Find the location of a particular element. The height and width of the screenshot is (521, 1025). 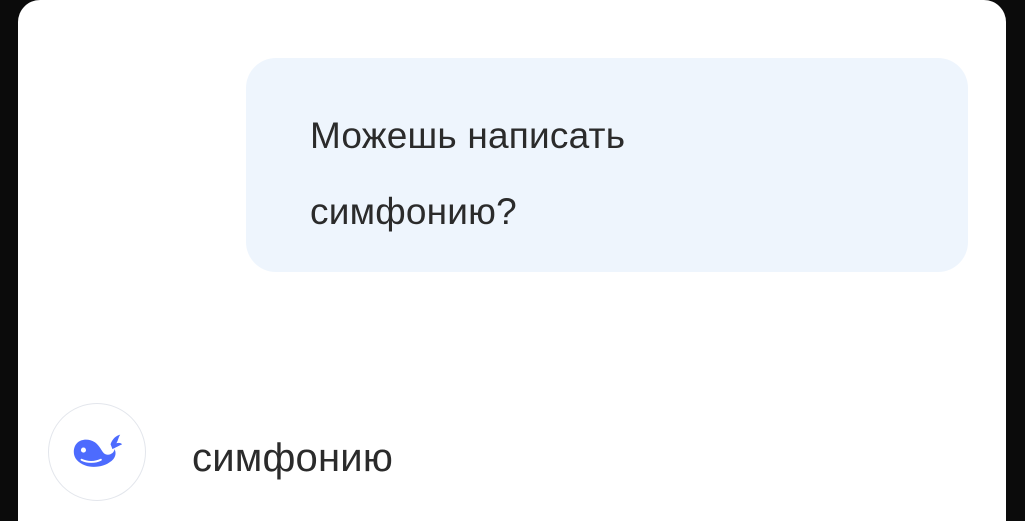

whale-logo-icon is located at coordinates (98, 450).